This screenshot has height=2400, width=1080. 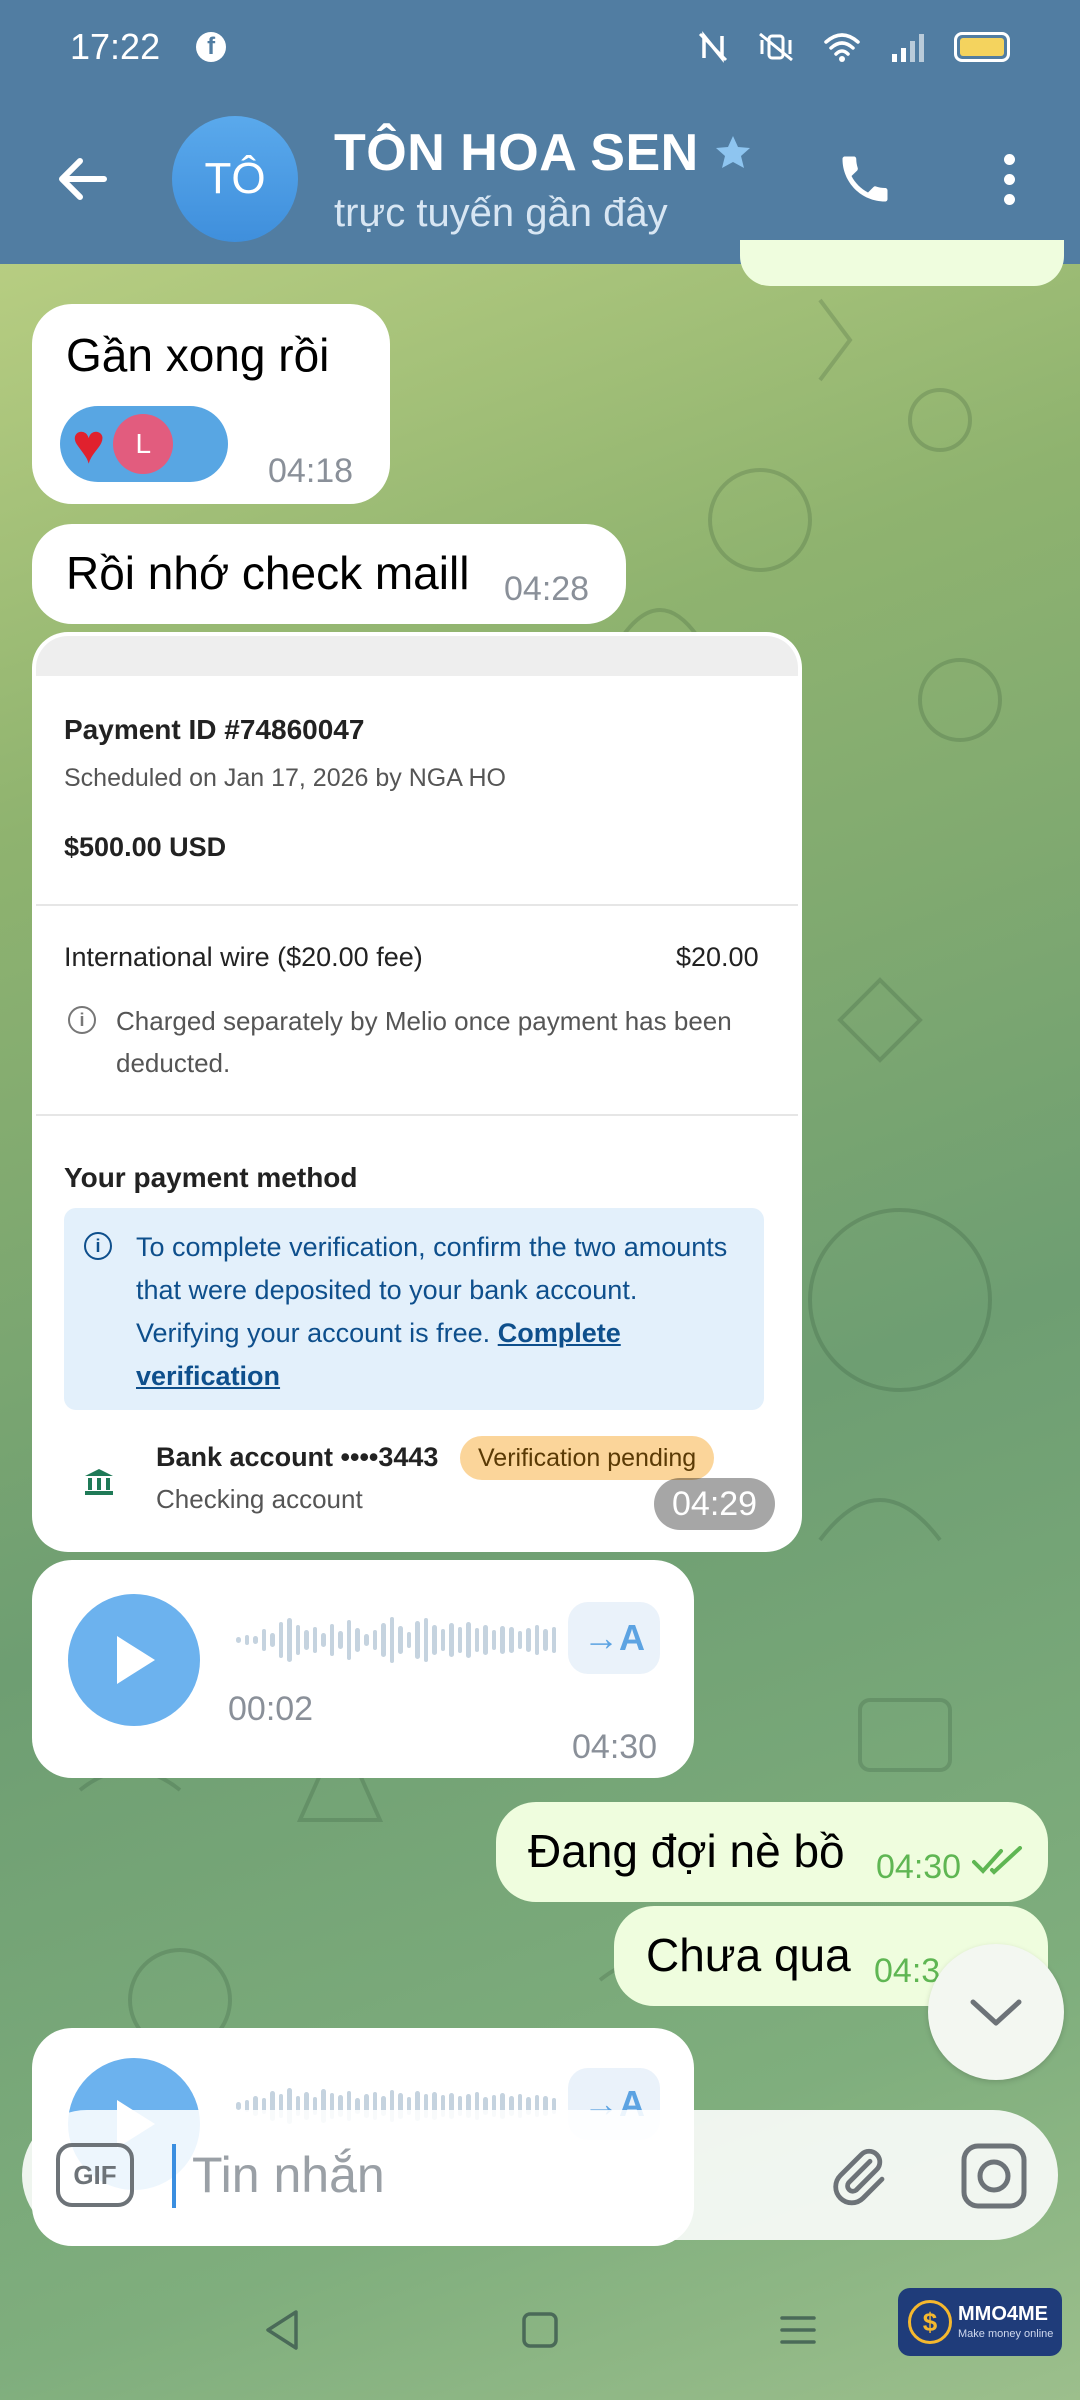 I want to click on bank-icon, so click(x=99, y=1482).